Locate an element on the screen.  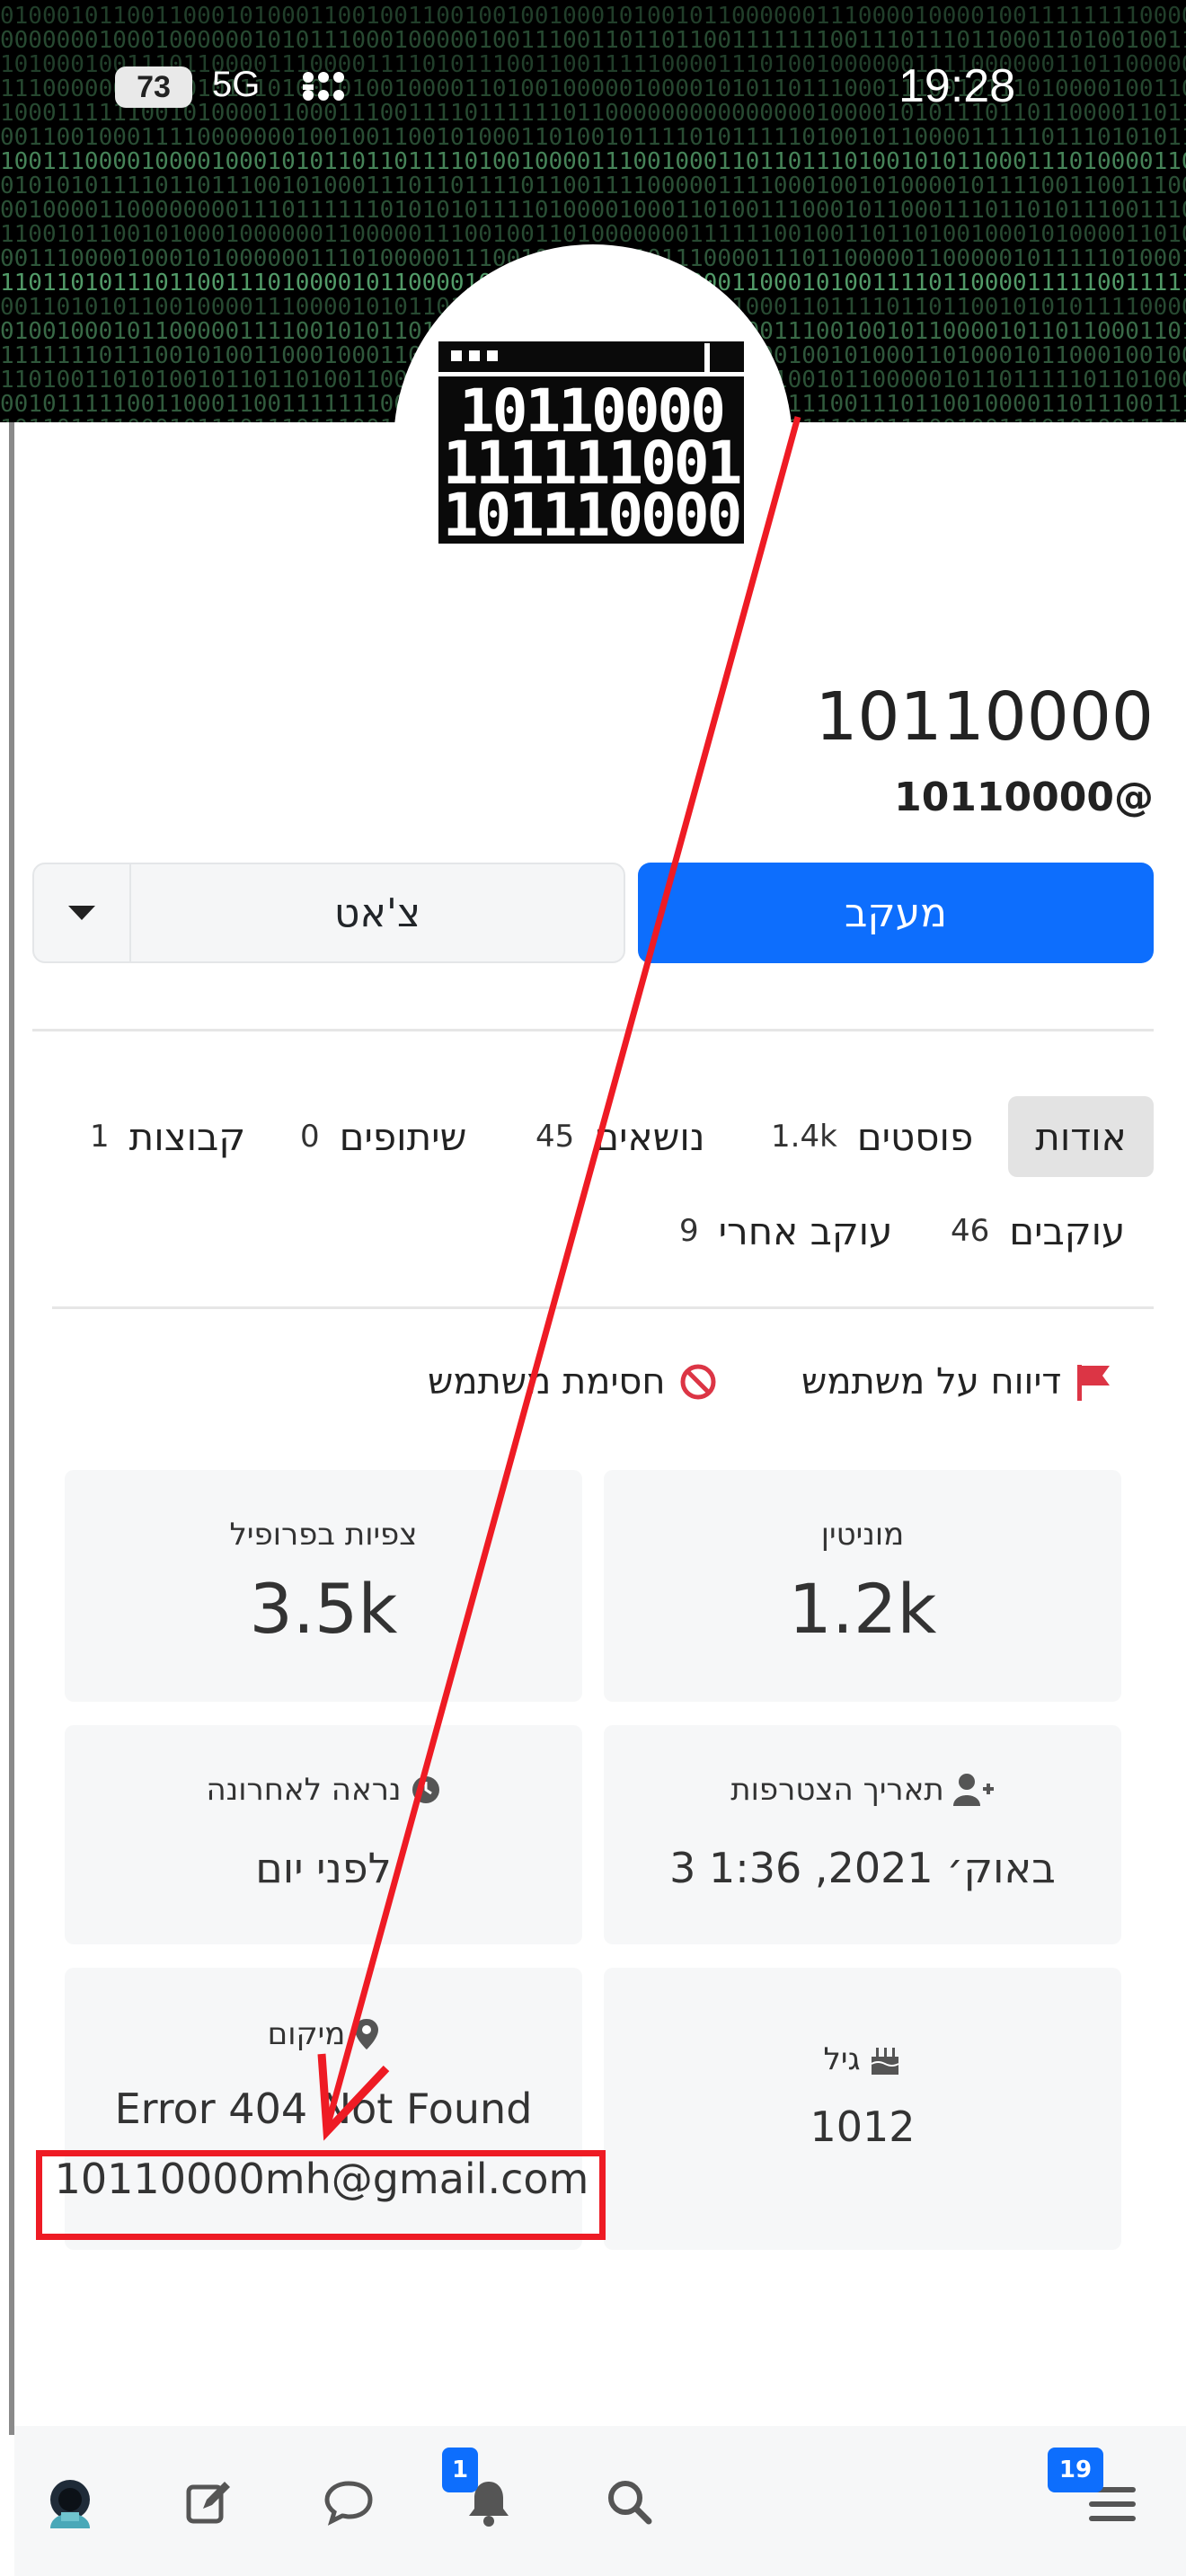
clock-icon is located at coordinates (425, 1790).